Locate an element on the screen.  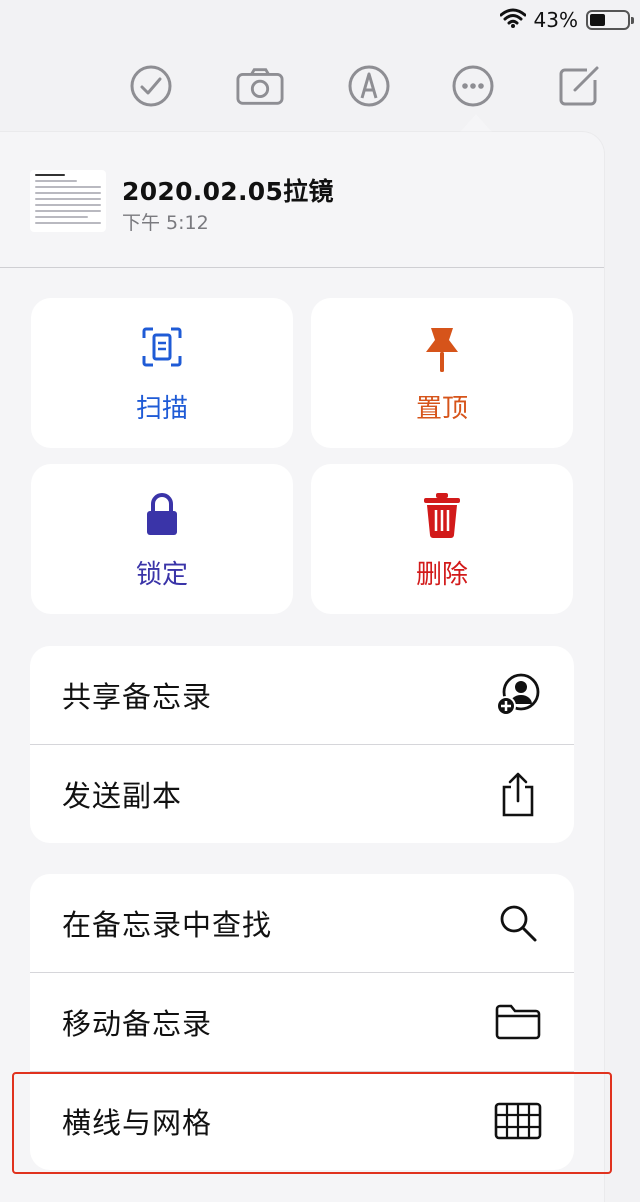
battery-percent: 43% is located at coordinates (555, 20).